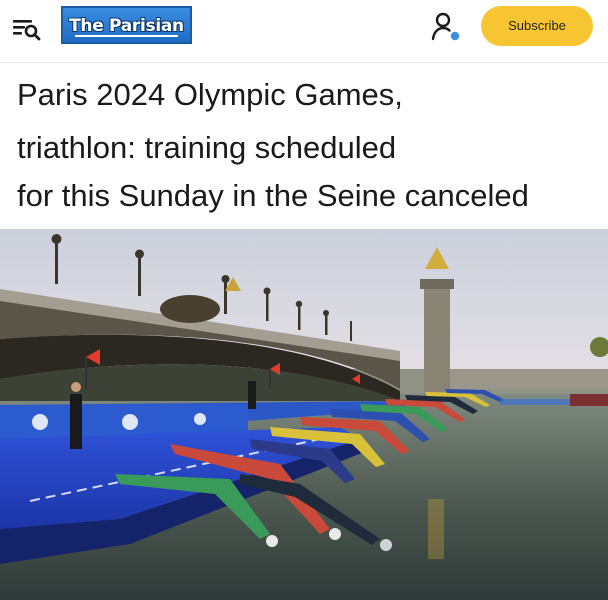 The width and height of the screenshot is (608, 600). I want to click on article-title-line: Paris 2024 Olympic Games,, so click(210, 94).